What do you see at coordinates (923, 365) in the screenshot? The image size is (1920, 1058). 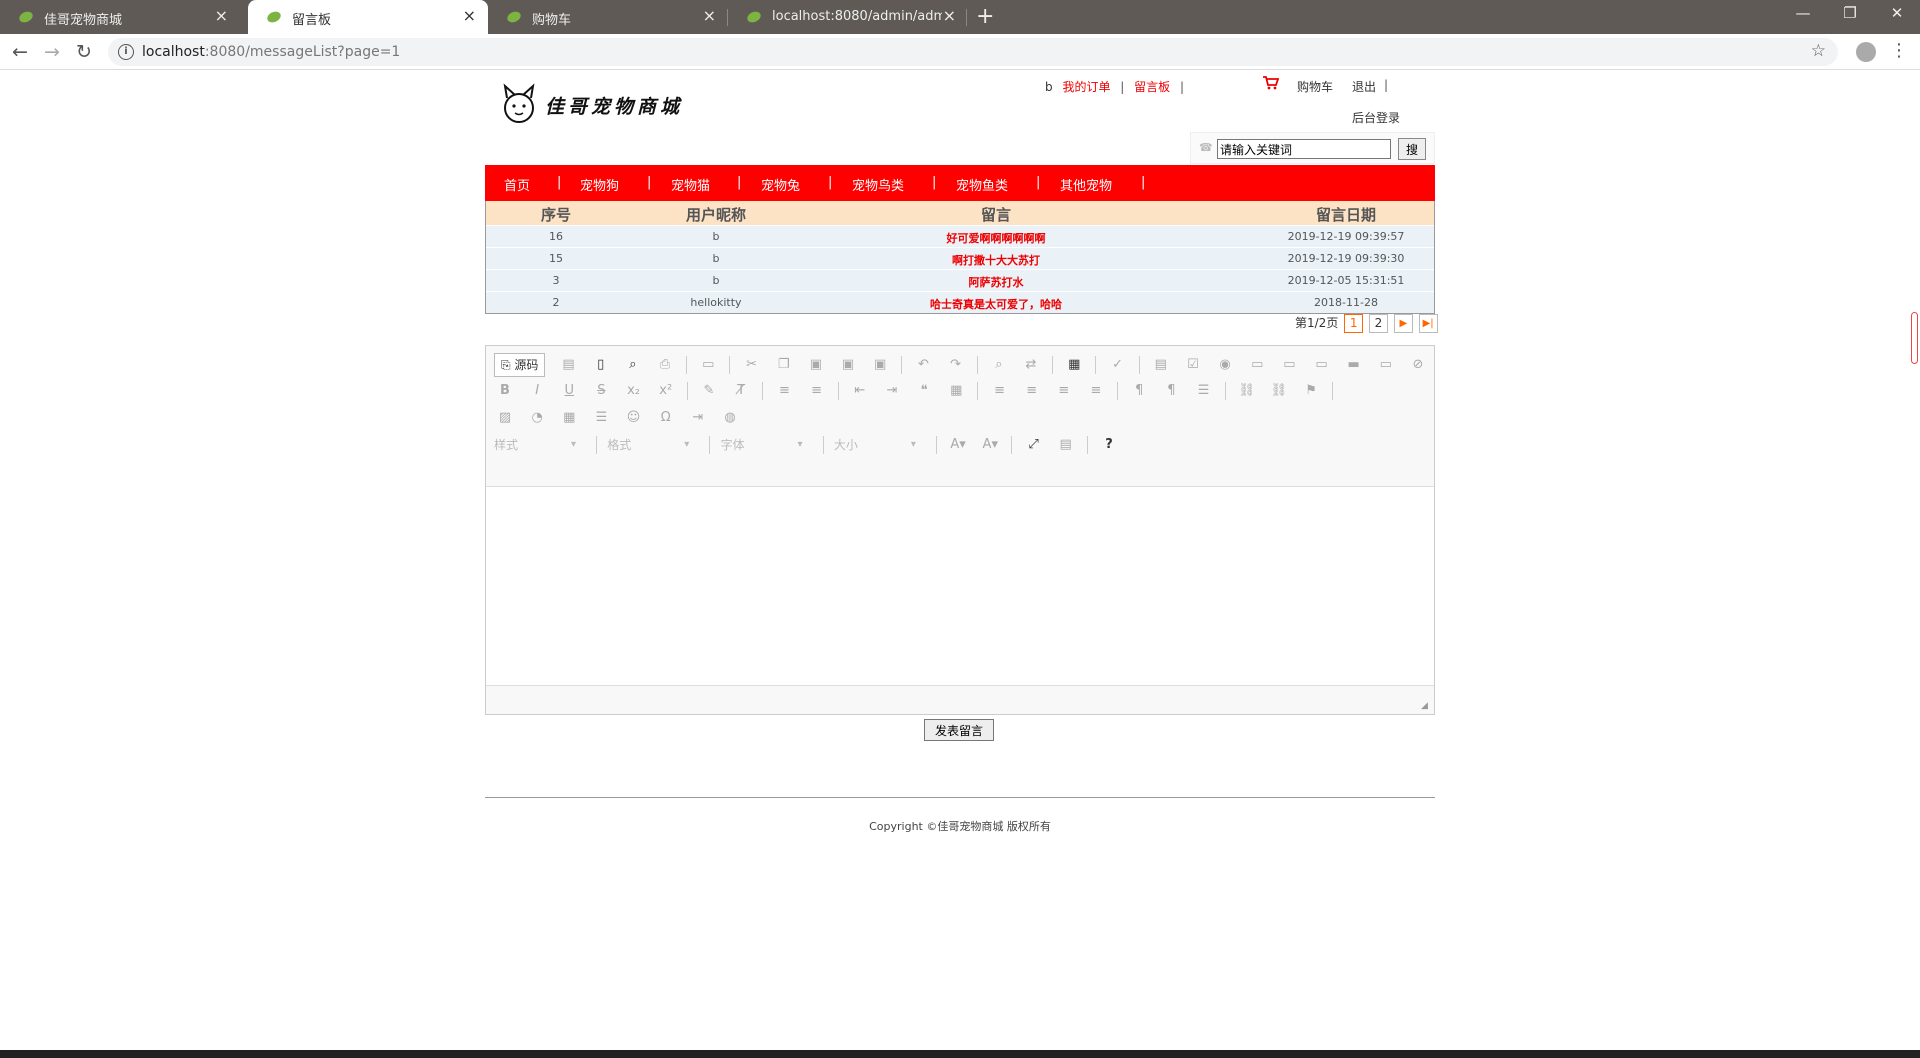 I see `undo-icon: ↶` at bounding box center [923, 365].